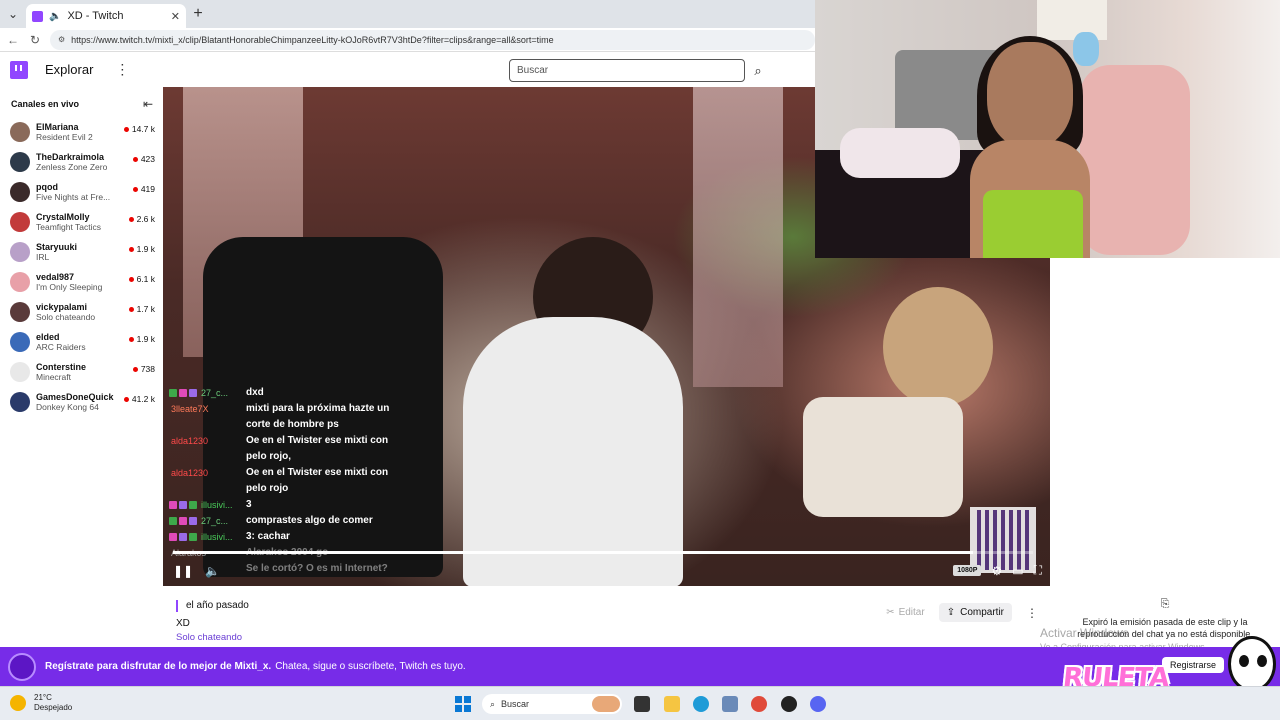 This screenshot has width=1280, height=720. What do you see at coordinates (730, 704) in the screenshot?
I see `snipping-tool-icon` at bounding box center [730, 704].